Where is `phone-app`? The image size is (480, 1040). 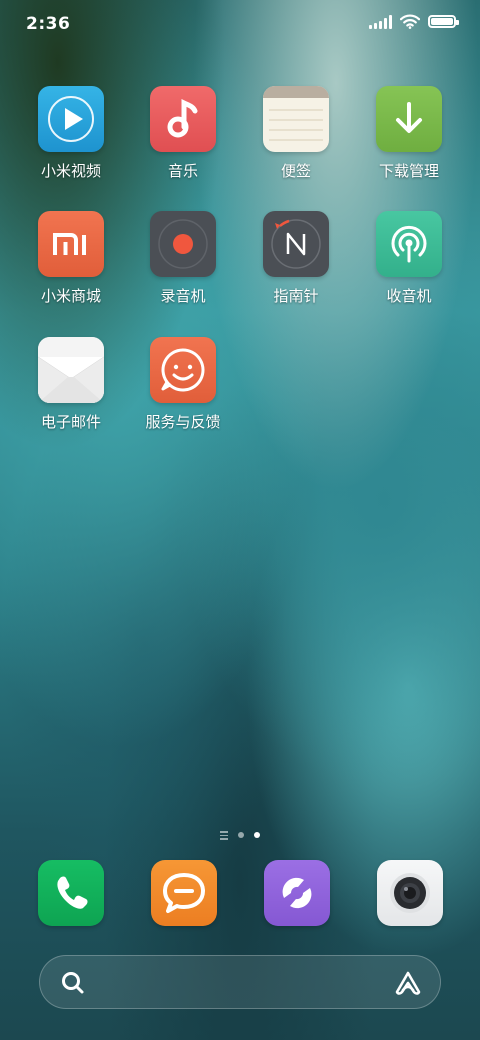
phone-app is located at coordinates (71, 893).